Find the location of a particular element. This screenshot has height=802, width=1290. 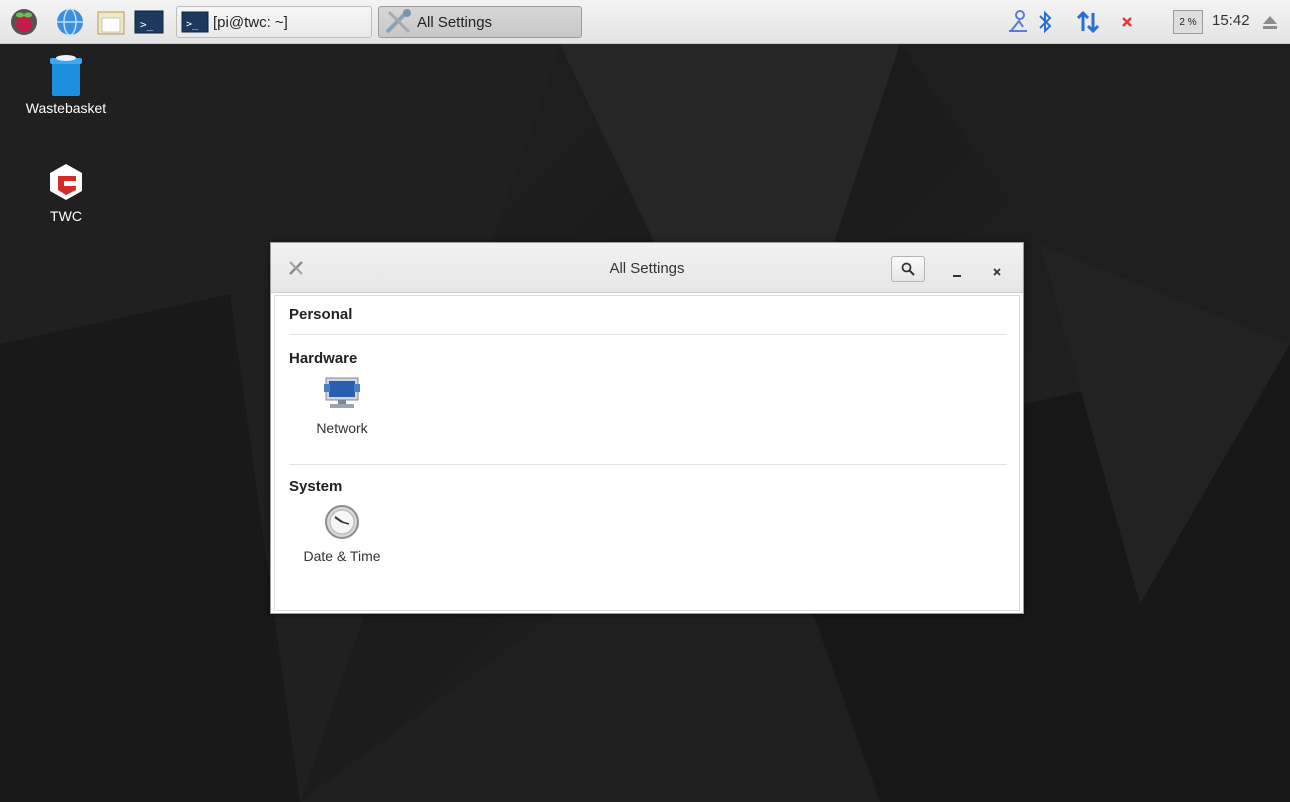

minimize-button is located at coordinates (957, 269).